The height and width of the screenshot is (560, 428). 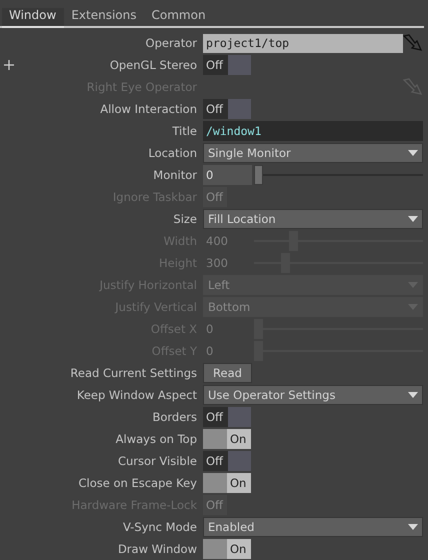 What do you see at coordinates (313, 153) in the screenshot?
I see `dropdown-menu: Single Monitor` at bounding box center [313, 153].